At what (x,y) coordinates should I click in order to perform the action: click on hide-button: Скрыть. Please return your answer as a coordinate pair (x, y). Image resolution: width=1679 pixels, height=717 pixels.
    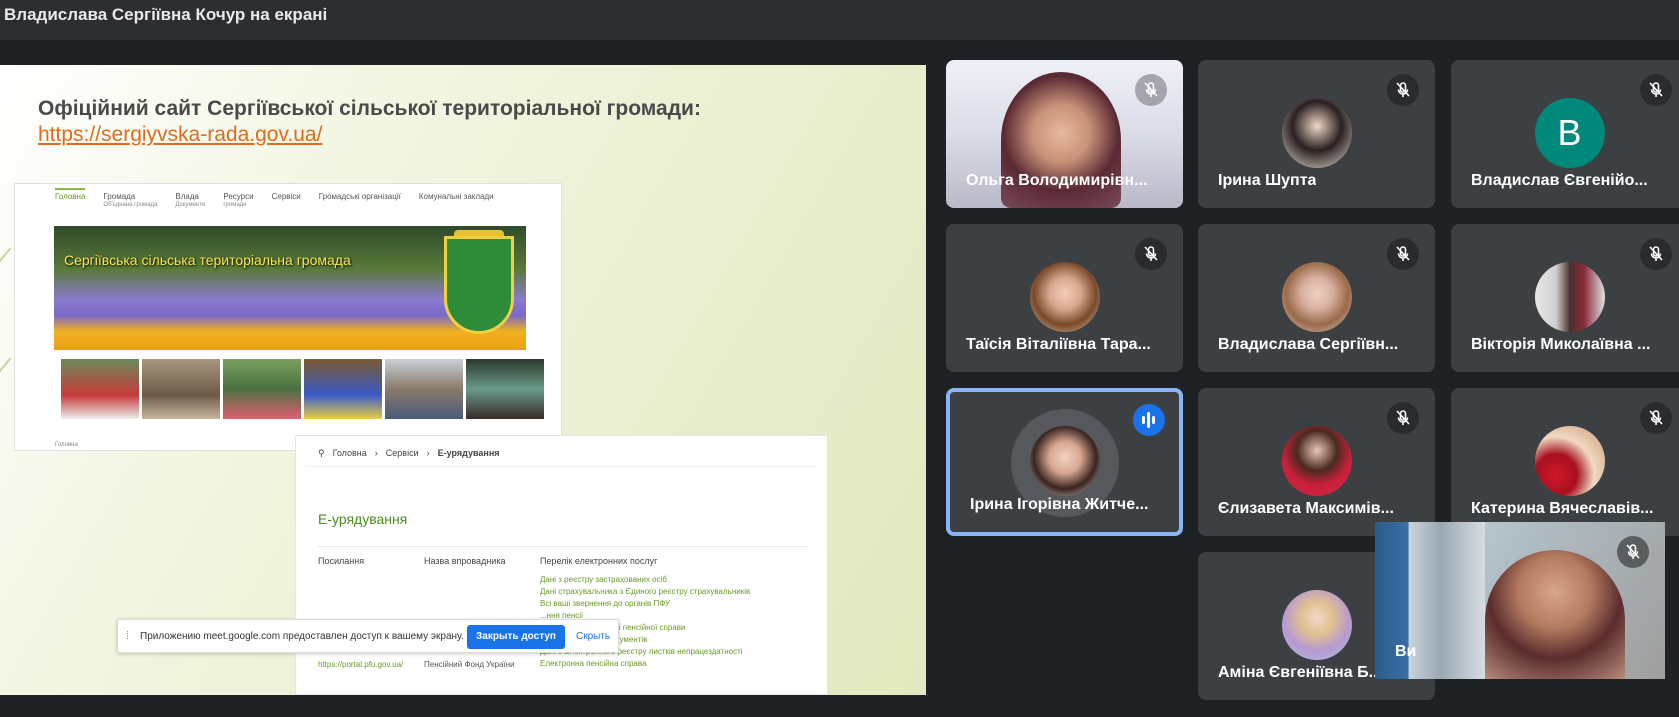
    Looking at the image, I should click on (593, 636).